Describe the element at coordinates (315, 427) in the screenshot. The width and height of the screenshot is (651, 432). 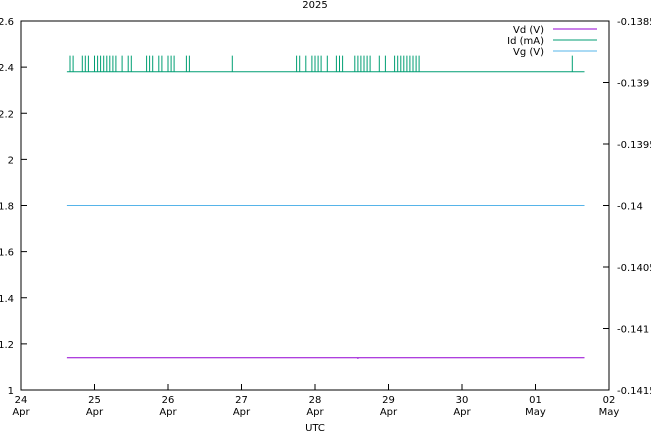
I see `x-axis-label: UTC` at that location.